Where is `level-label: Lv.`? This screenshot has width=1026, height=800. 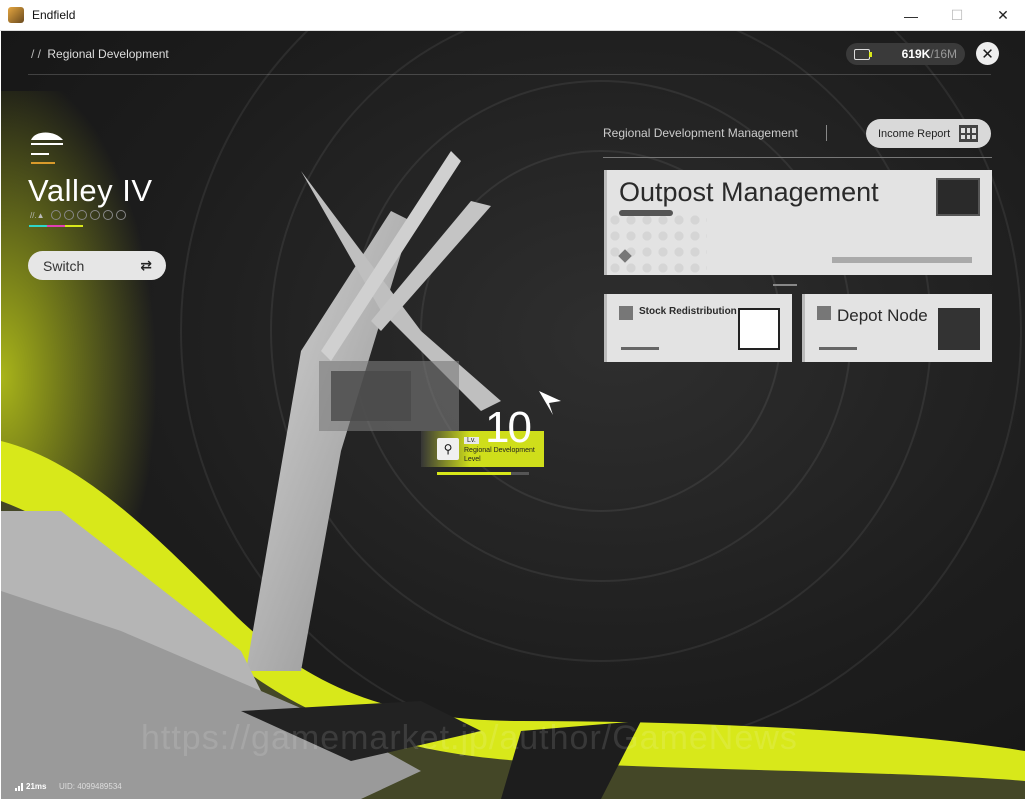
level-label: Lv. is located at coordinates (471, 440).